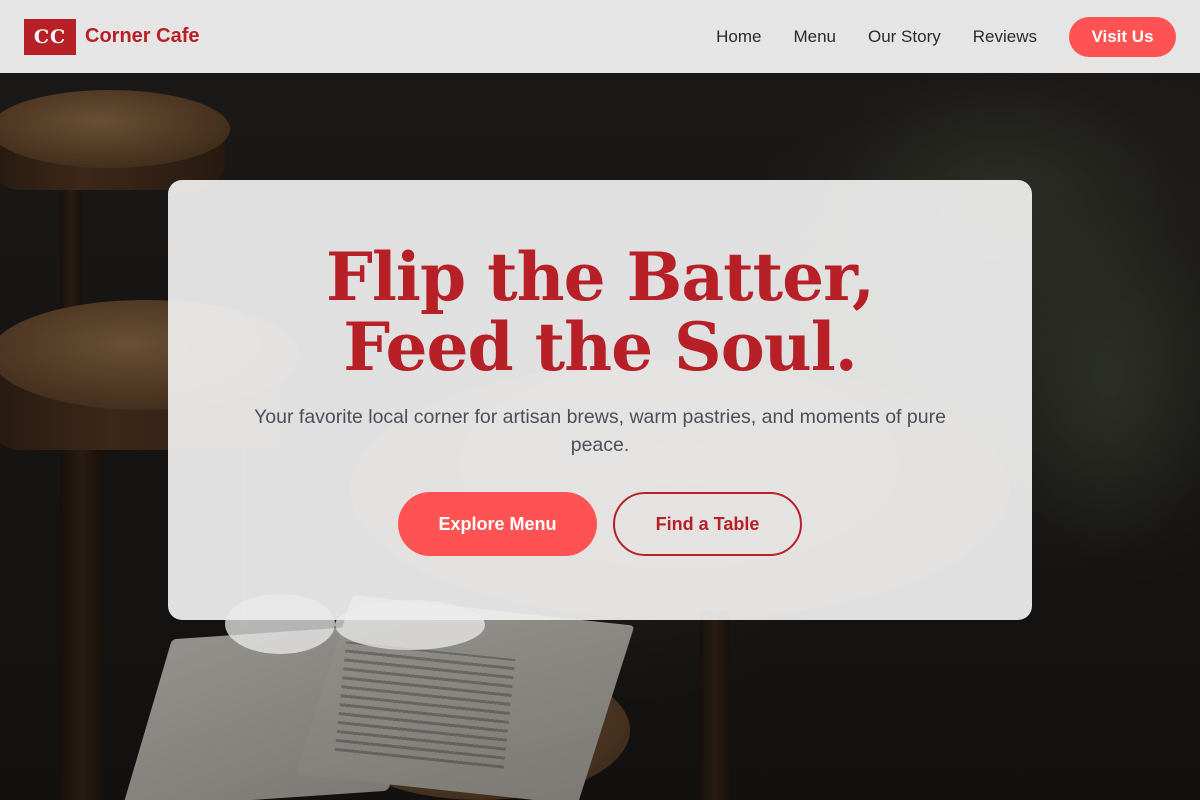  I want to click on hero-title-line-2: Feed the Soul., so click(600, 347).